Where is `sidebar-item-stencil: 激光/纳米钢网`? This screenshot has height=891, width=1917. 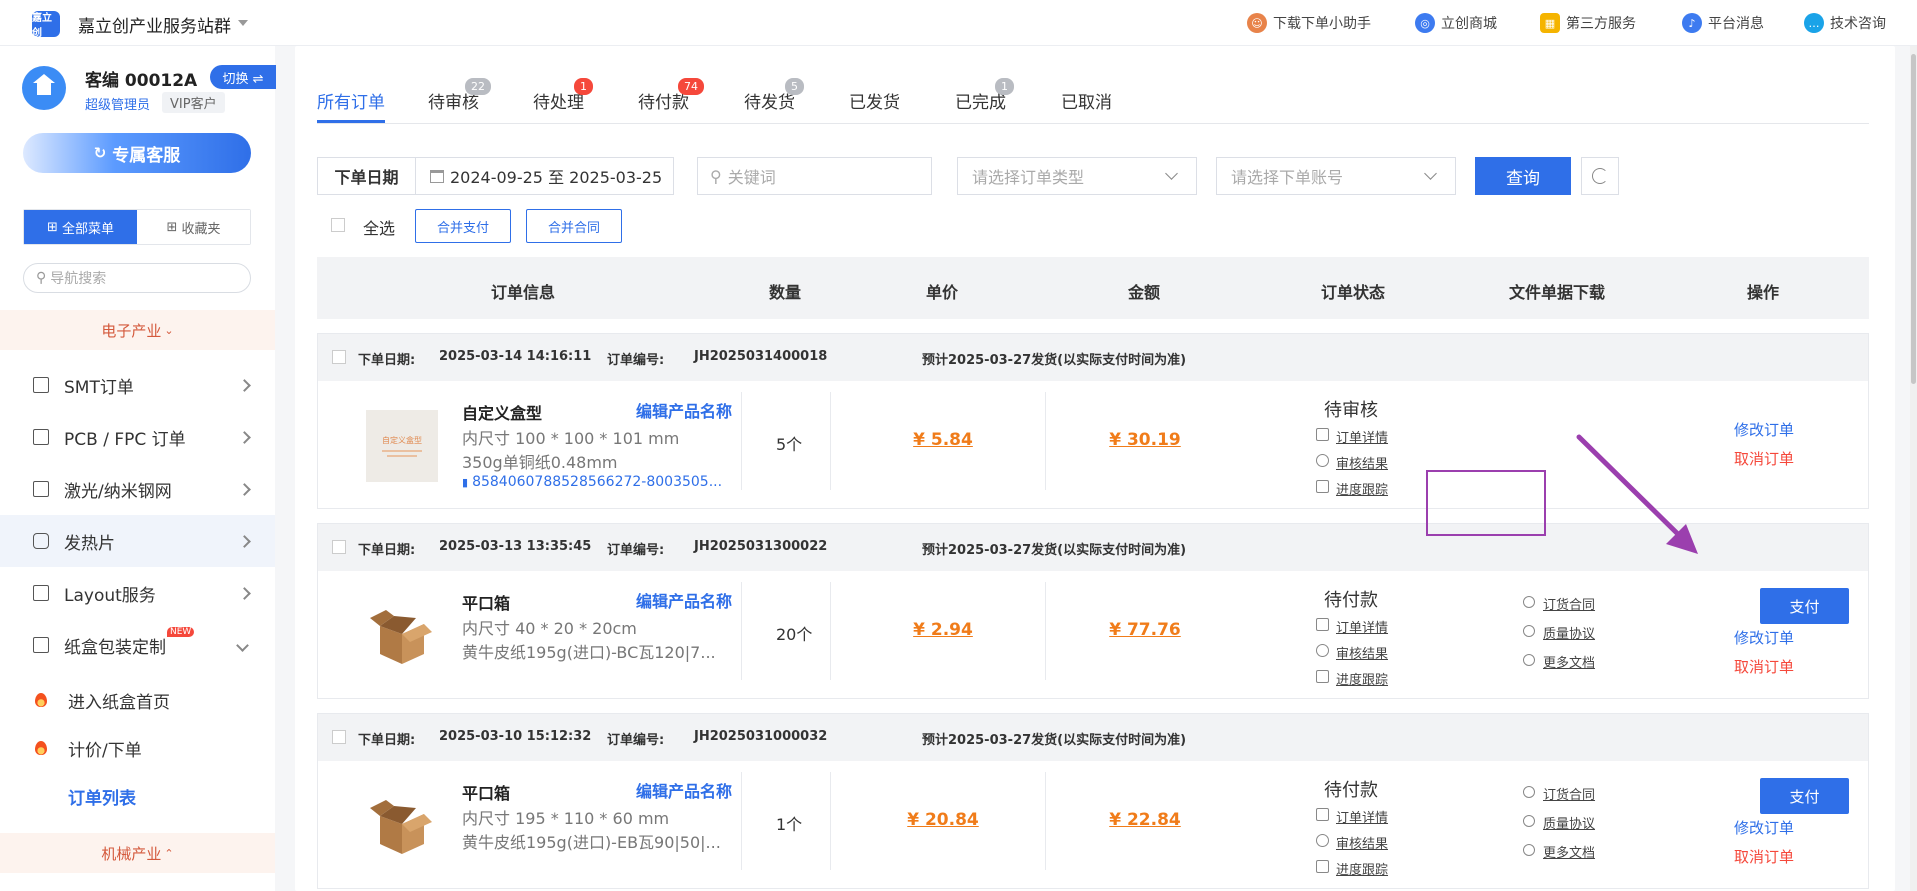 sidebar-item-stencil: 激光/纳米钢网 is located at coordinates (137, 489).